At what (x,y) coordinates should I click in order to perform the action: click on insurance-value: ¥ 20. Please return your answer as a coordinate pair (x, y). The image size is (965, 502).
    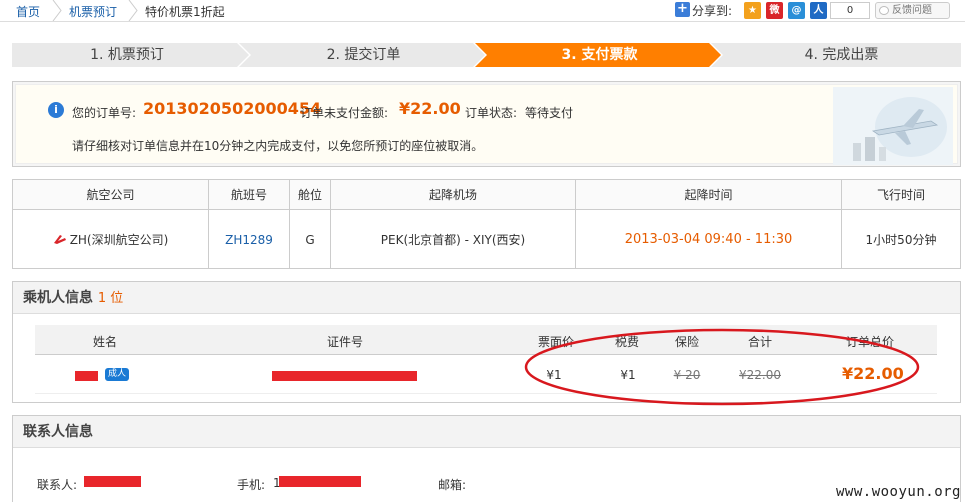
    Looking at the image, I should click on (687, 375).